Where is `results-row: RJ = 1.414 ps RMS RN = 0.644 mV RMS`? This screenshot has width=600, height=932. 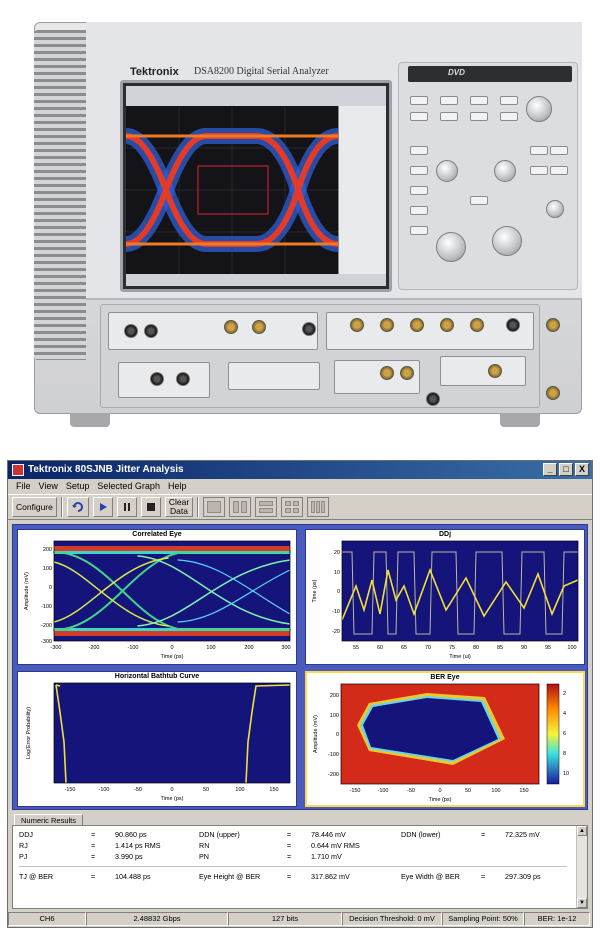 results-row: RJ = 1.414 ps RMS RN = 0.644 mV RMS is located at coordinates (293, 846).